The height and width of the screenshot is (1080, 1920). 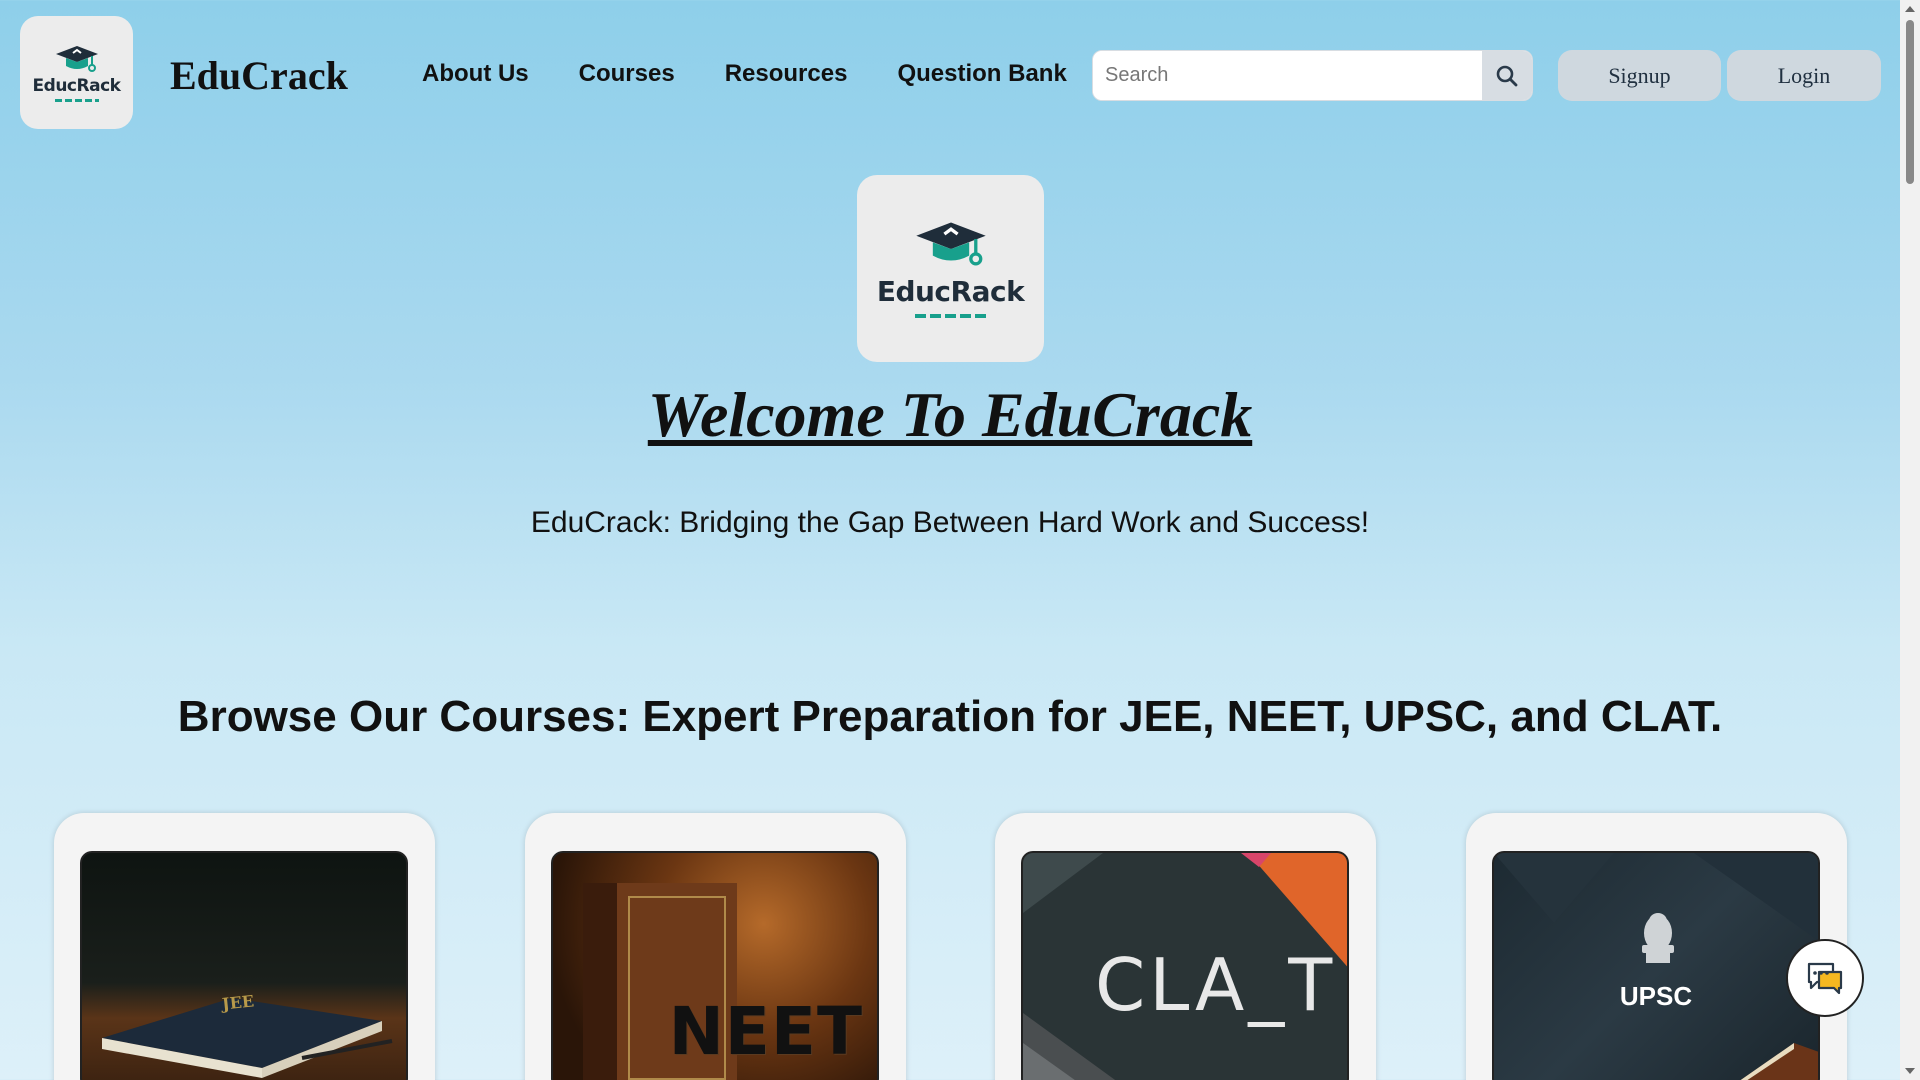 I want to click on jee-book-illustration, so click(x=247, y=1038).